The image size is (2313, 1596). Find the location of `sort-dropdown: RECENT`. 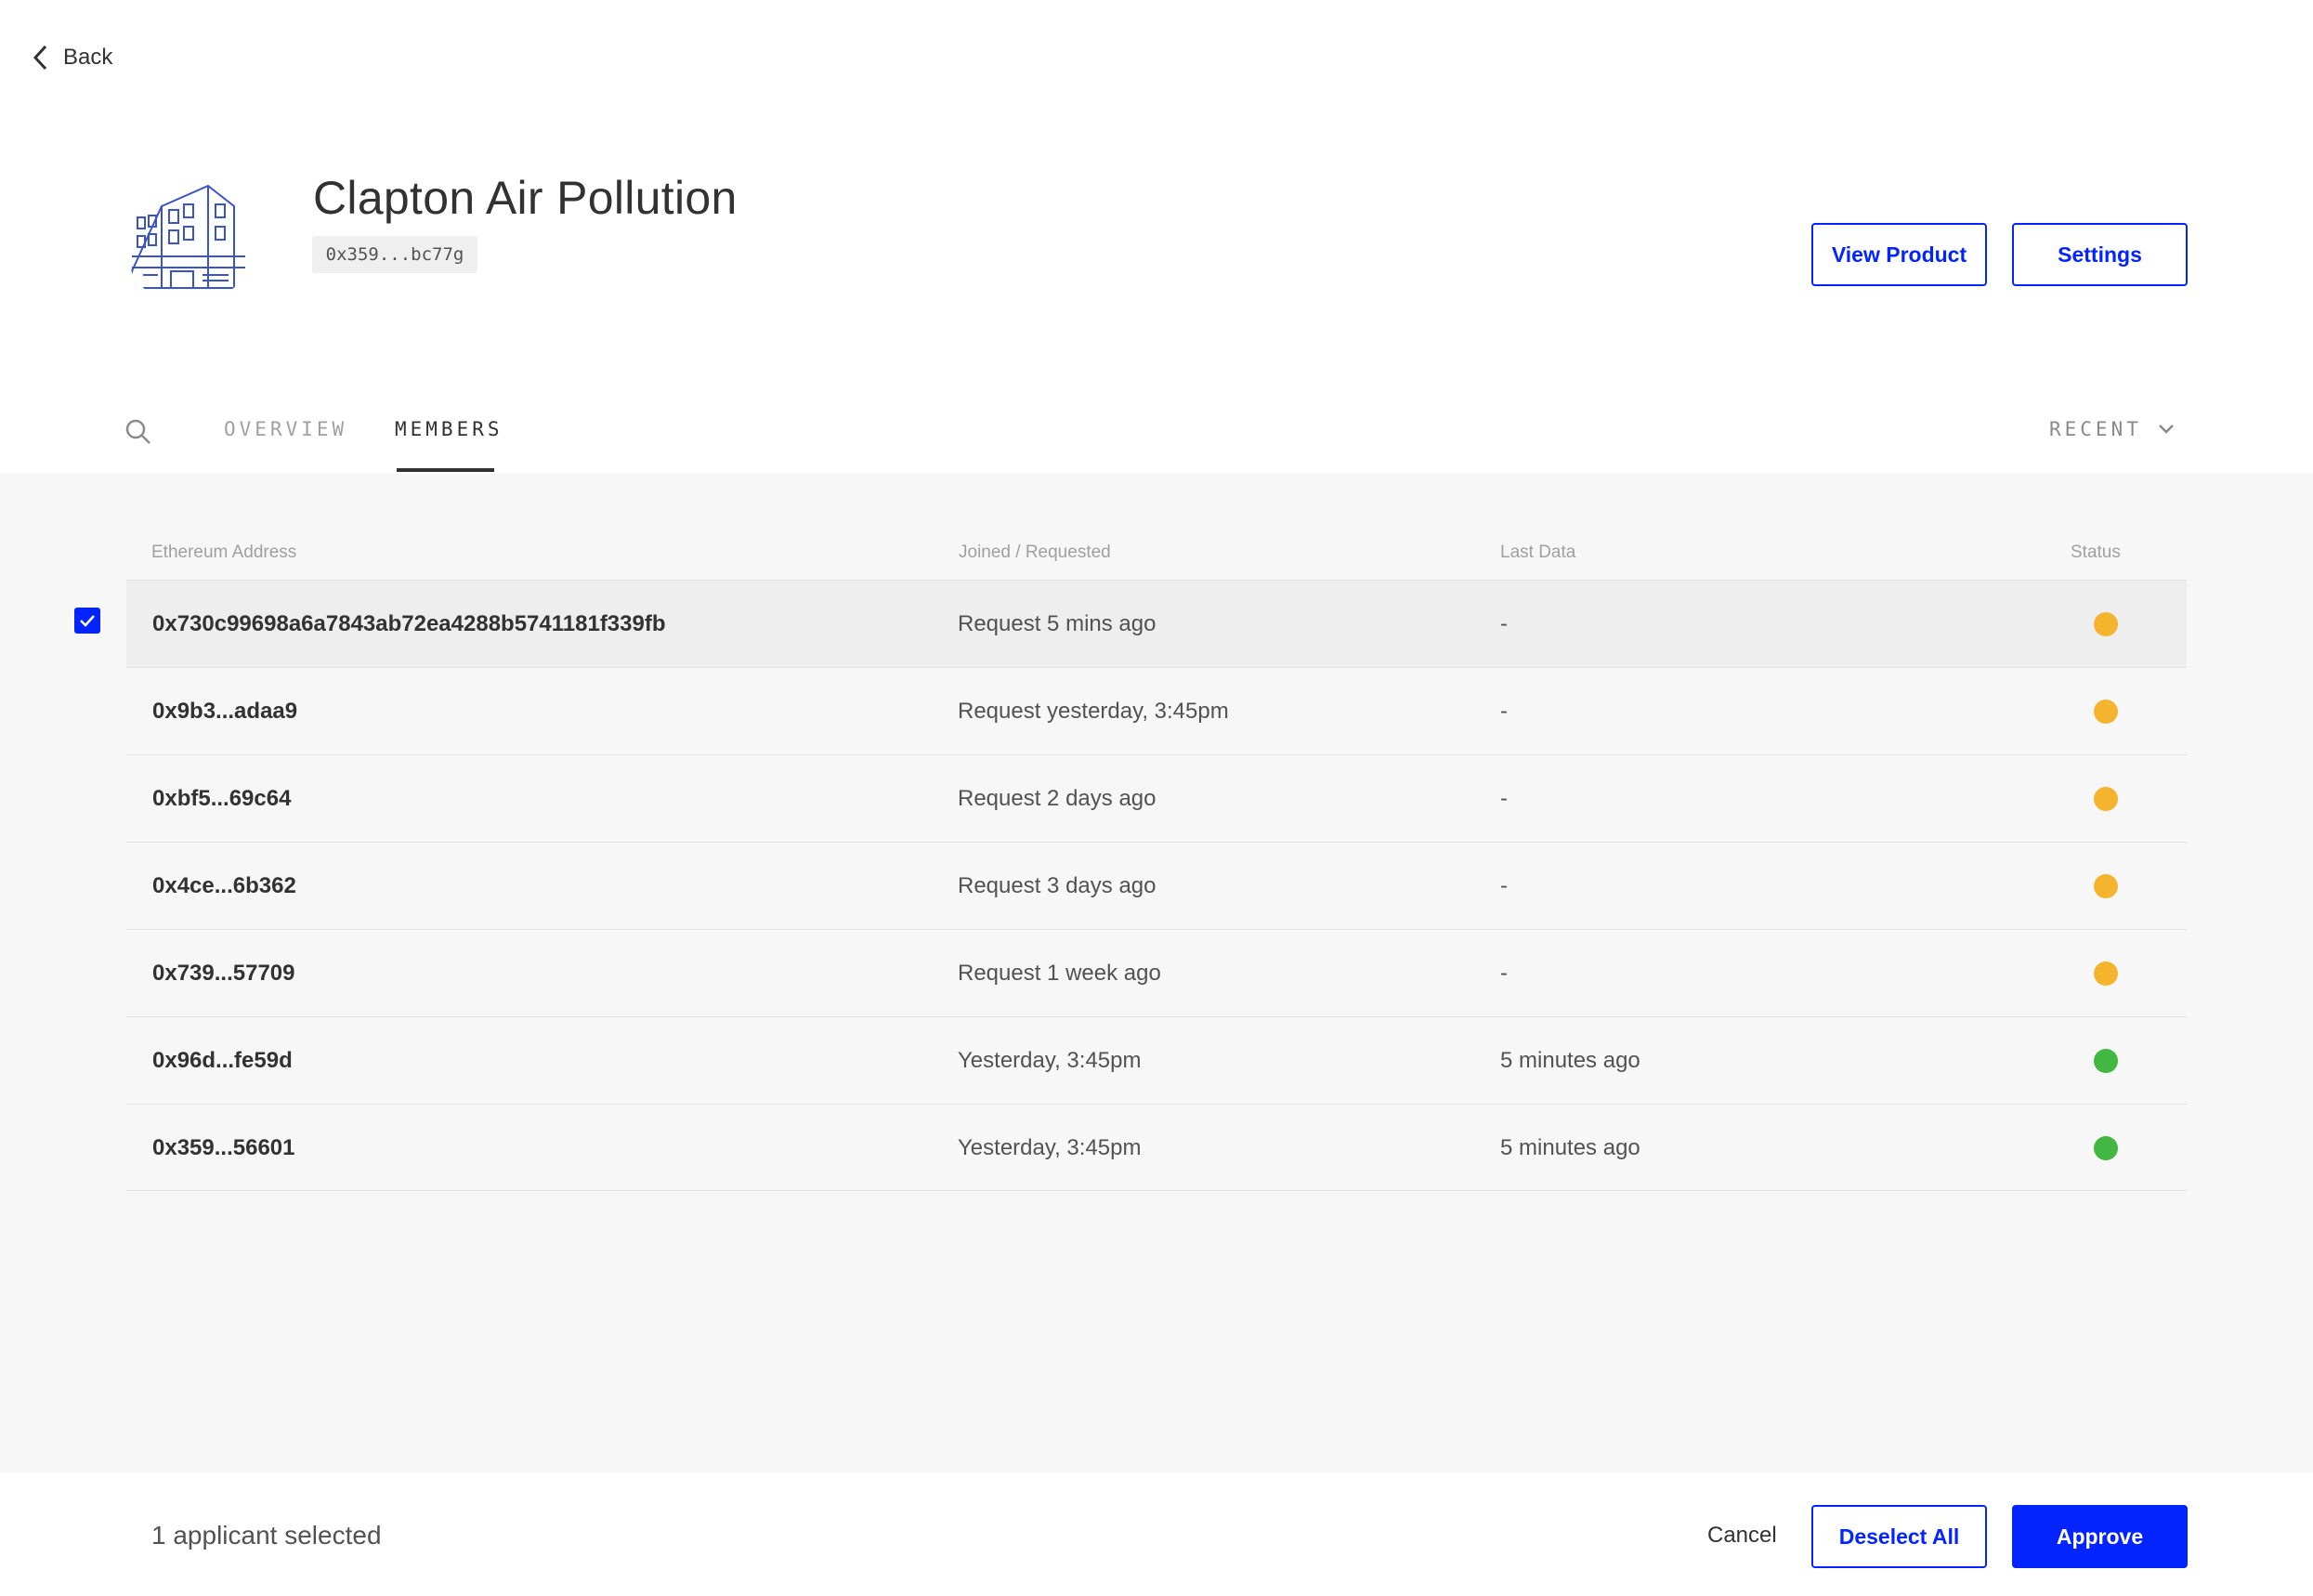

sort-dropdown: RECENT is located at coordinates (2112, 429).